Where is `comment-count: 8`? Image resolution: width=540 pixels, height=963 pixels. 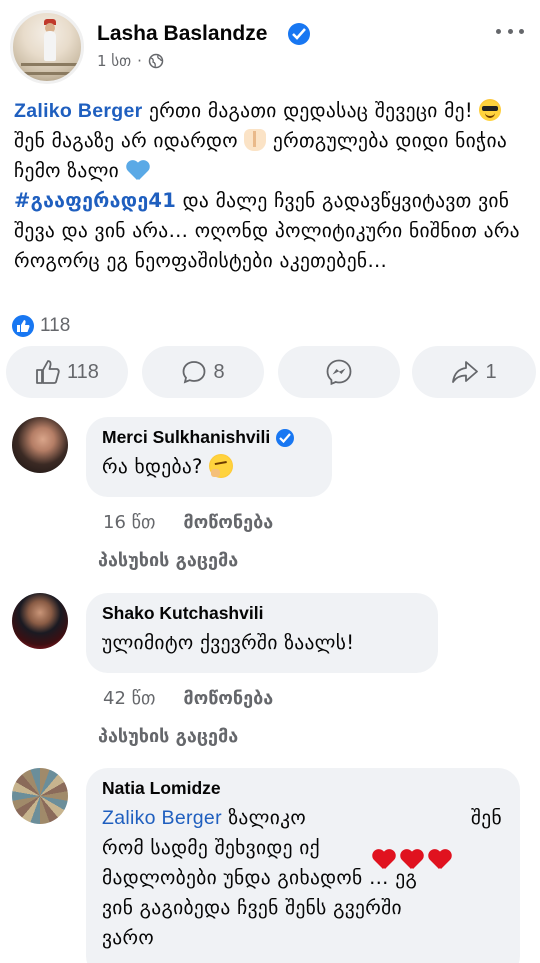 comment-count: 8 is located at coordinates (219, 371).